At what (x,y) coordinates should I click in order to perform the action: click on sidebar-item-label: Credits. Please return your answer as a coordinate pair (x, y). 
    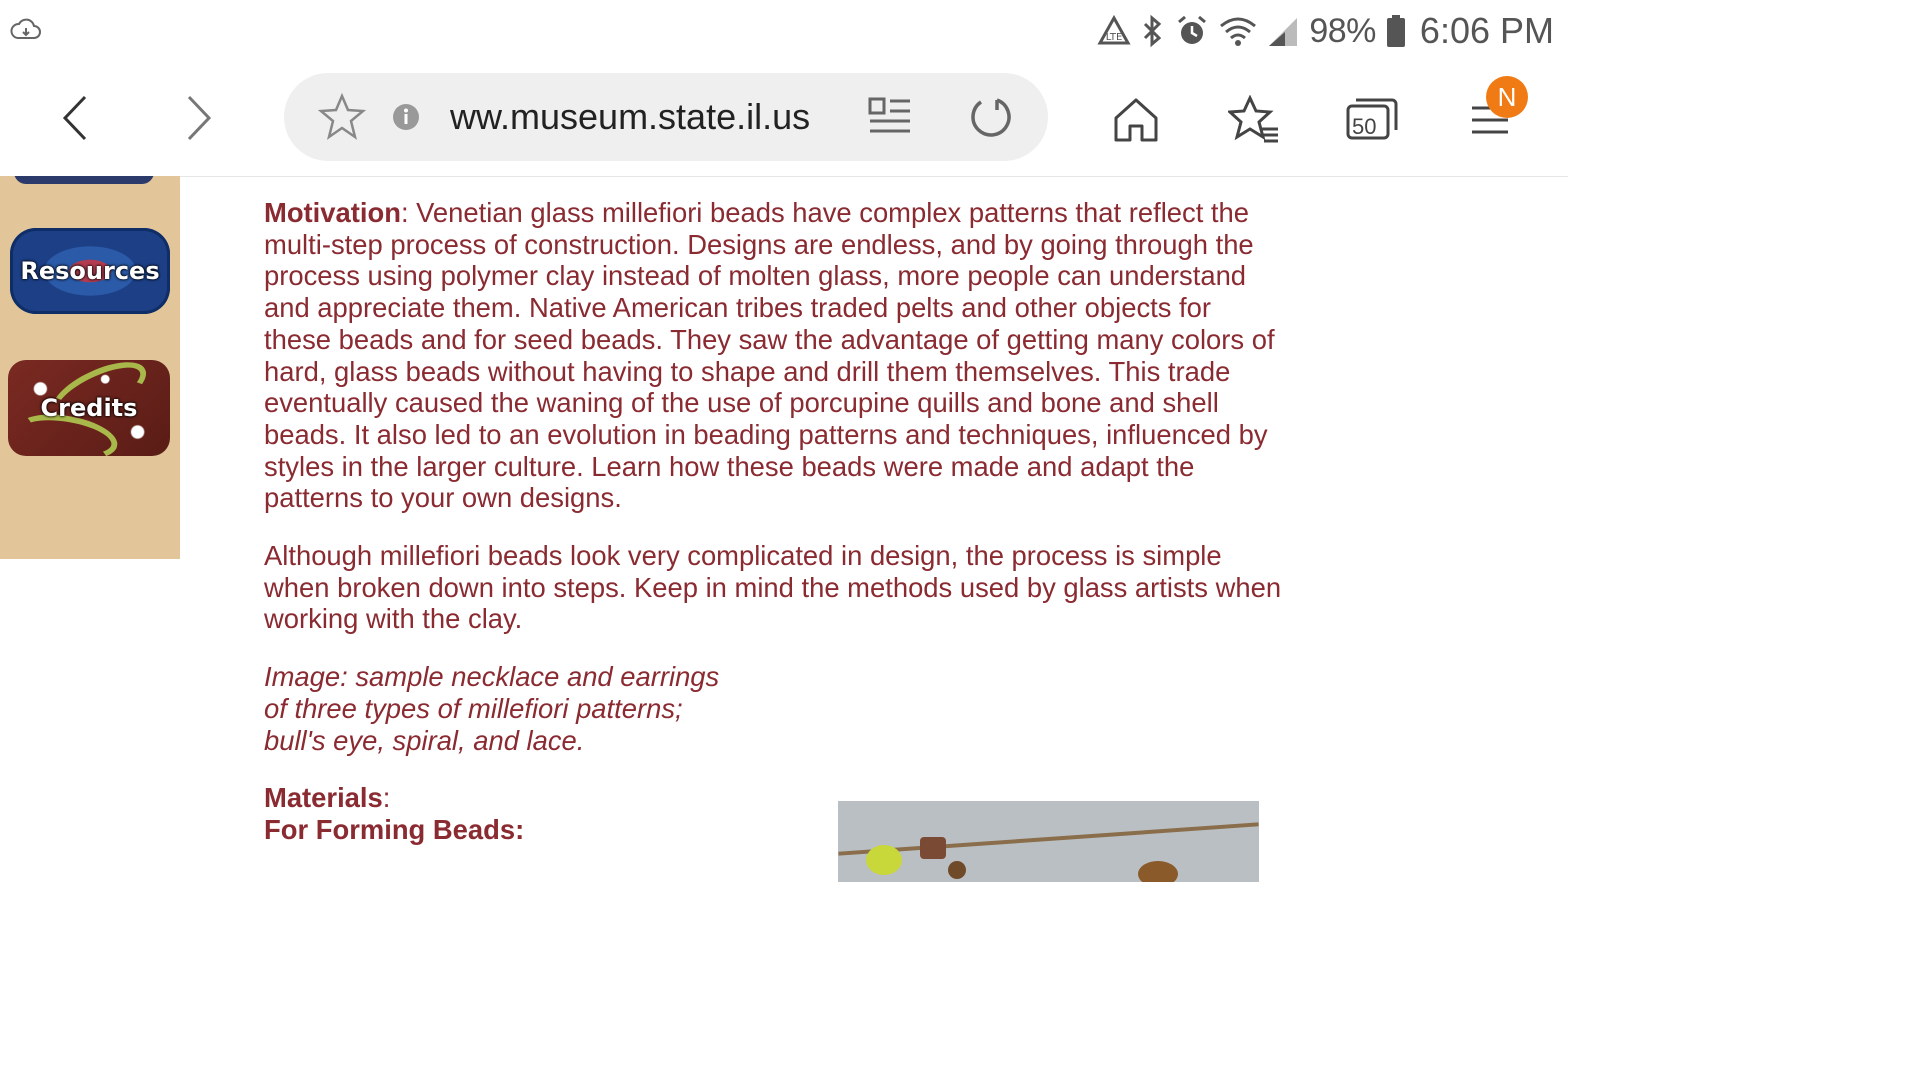
    Looking at the image, I should click on (89, 408).